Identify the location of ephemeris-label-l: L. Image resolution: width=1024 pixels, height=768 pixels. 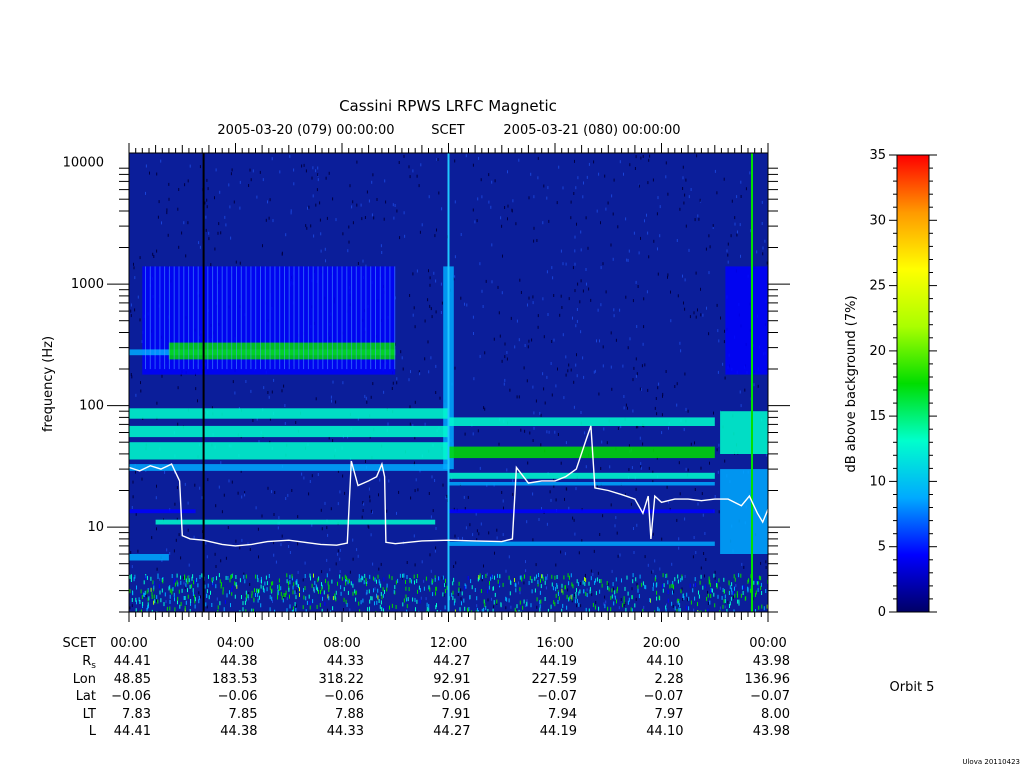
(93, 731).